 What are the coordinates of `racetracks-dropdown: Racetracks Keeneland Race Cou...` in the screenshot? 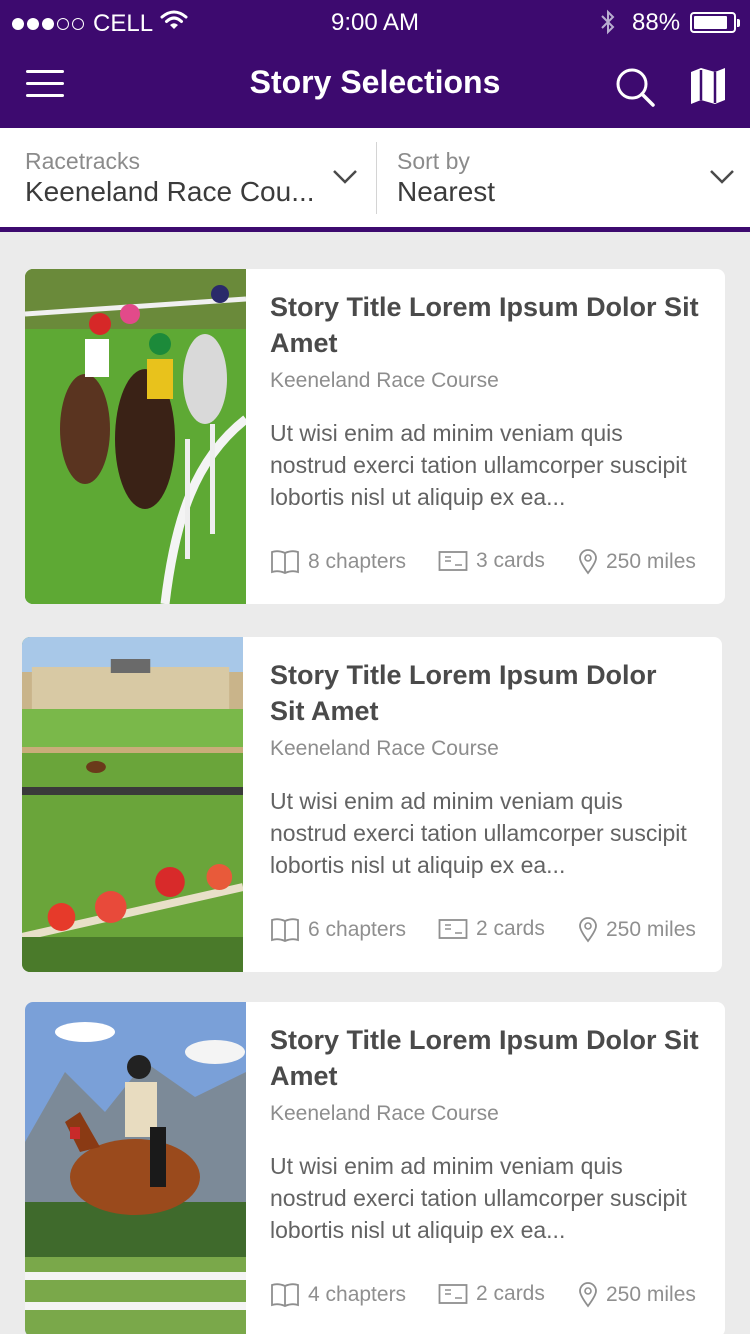 It's located at (188, 177).